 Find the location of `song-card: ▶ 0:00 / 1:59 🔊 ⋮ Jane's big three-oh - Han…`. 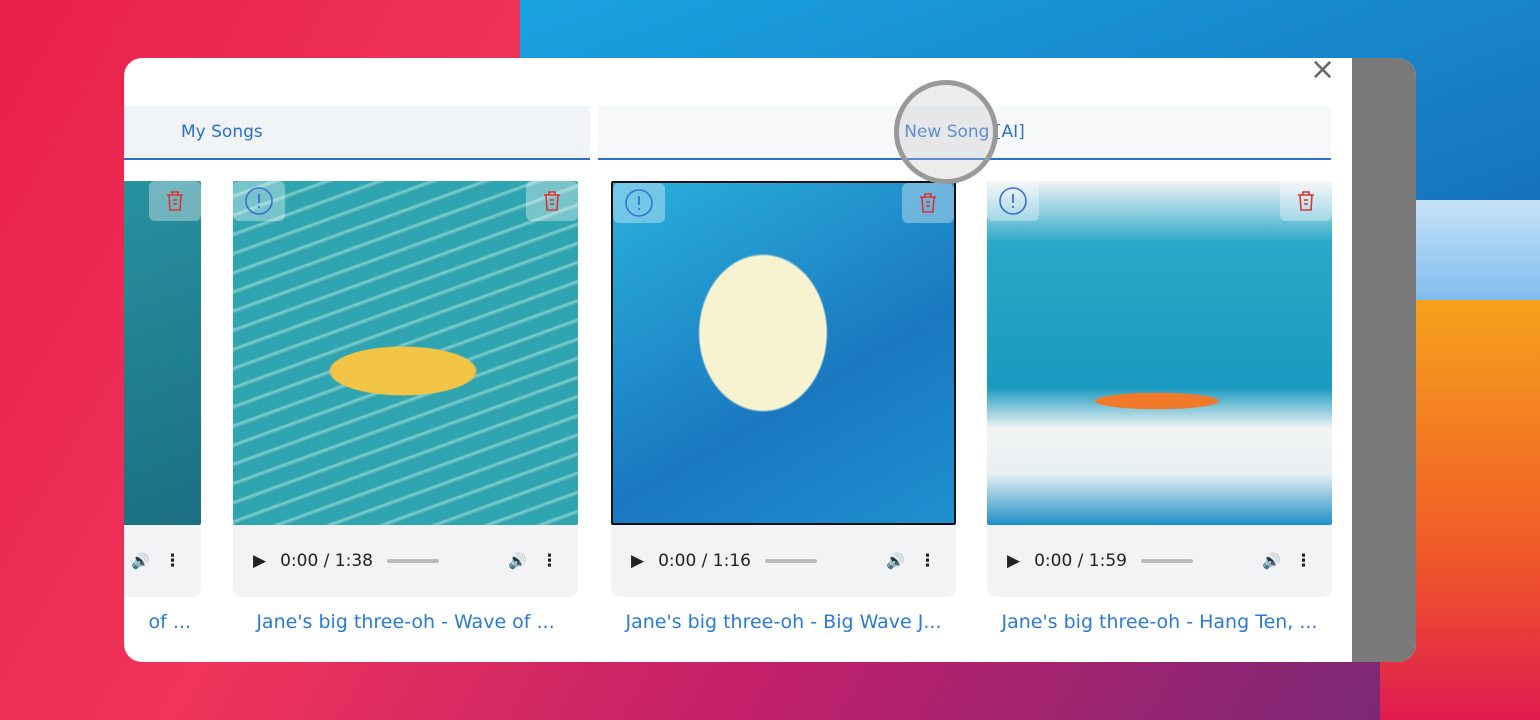

song-card: ▶ 0:00 / 1:59 🔊 ⋮ Jane's big three-oh - Han… is located at coordinates (1159, 407).